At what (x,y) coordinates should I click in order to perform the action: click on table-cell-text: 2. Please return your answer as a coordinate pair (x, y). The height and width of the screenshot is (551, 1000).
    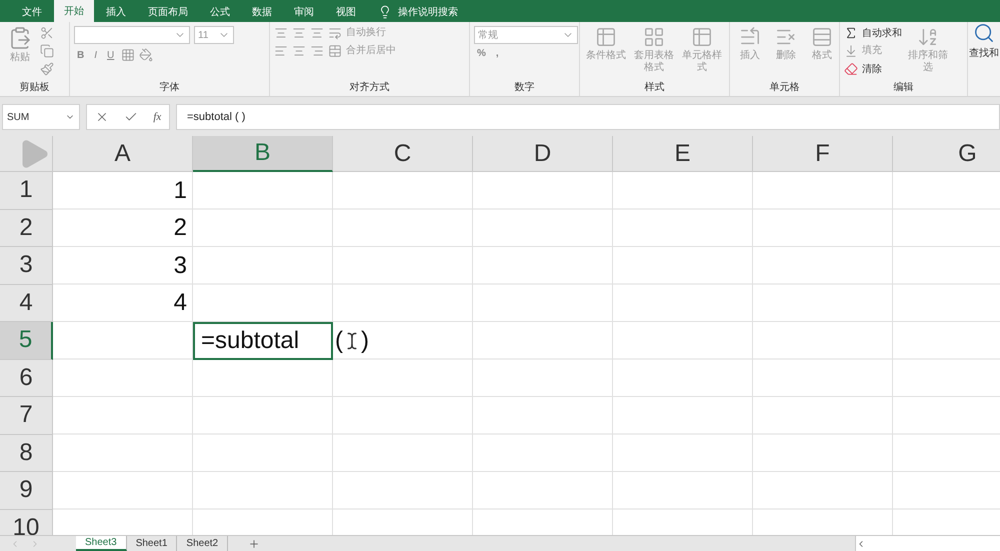
    Looking at the image, I should click on (180, 228).